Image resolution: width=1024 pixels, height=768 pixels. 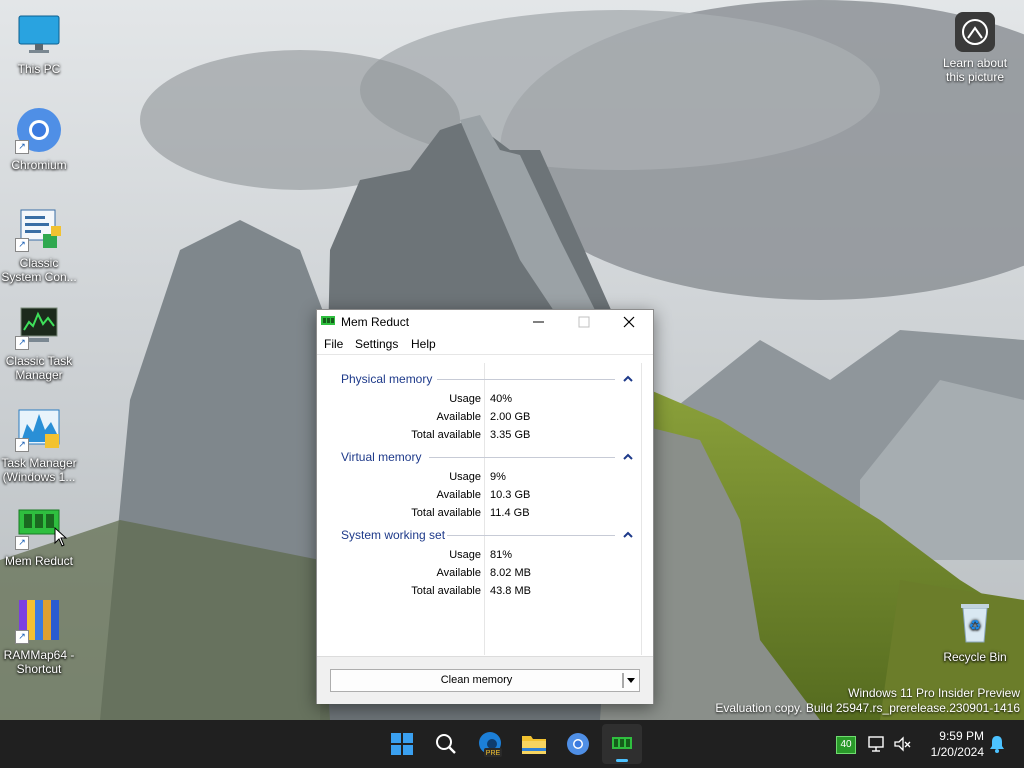 I want to click on menu-file: File, so click(x=333, y=344).